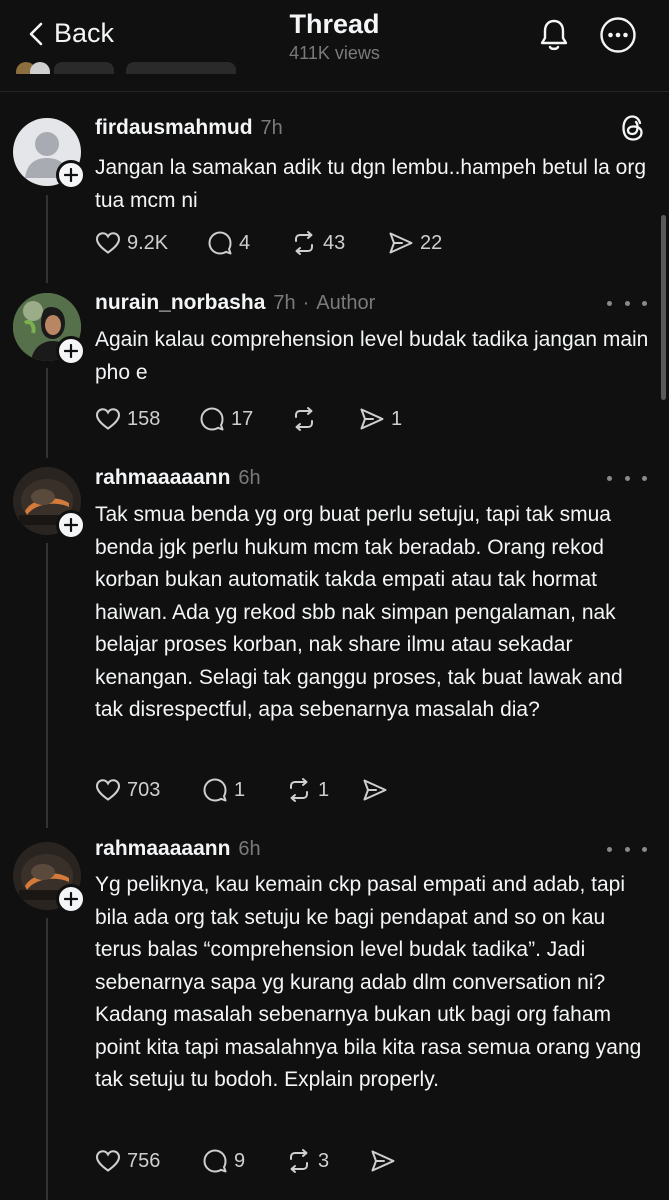 Image resolution: width=669 pixels, height=1200 pixels. I want to click on share-count: 22, so click(431, 242).